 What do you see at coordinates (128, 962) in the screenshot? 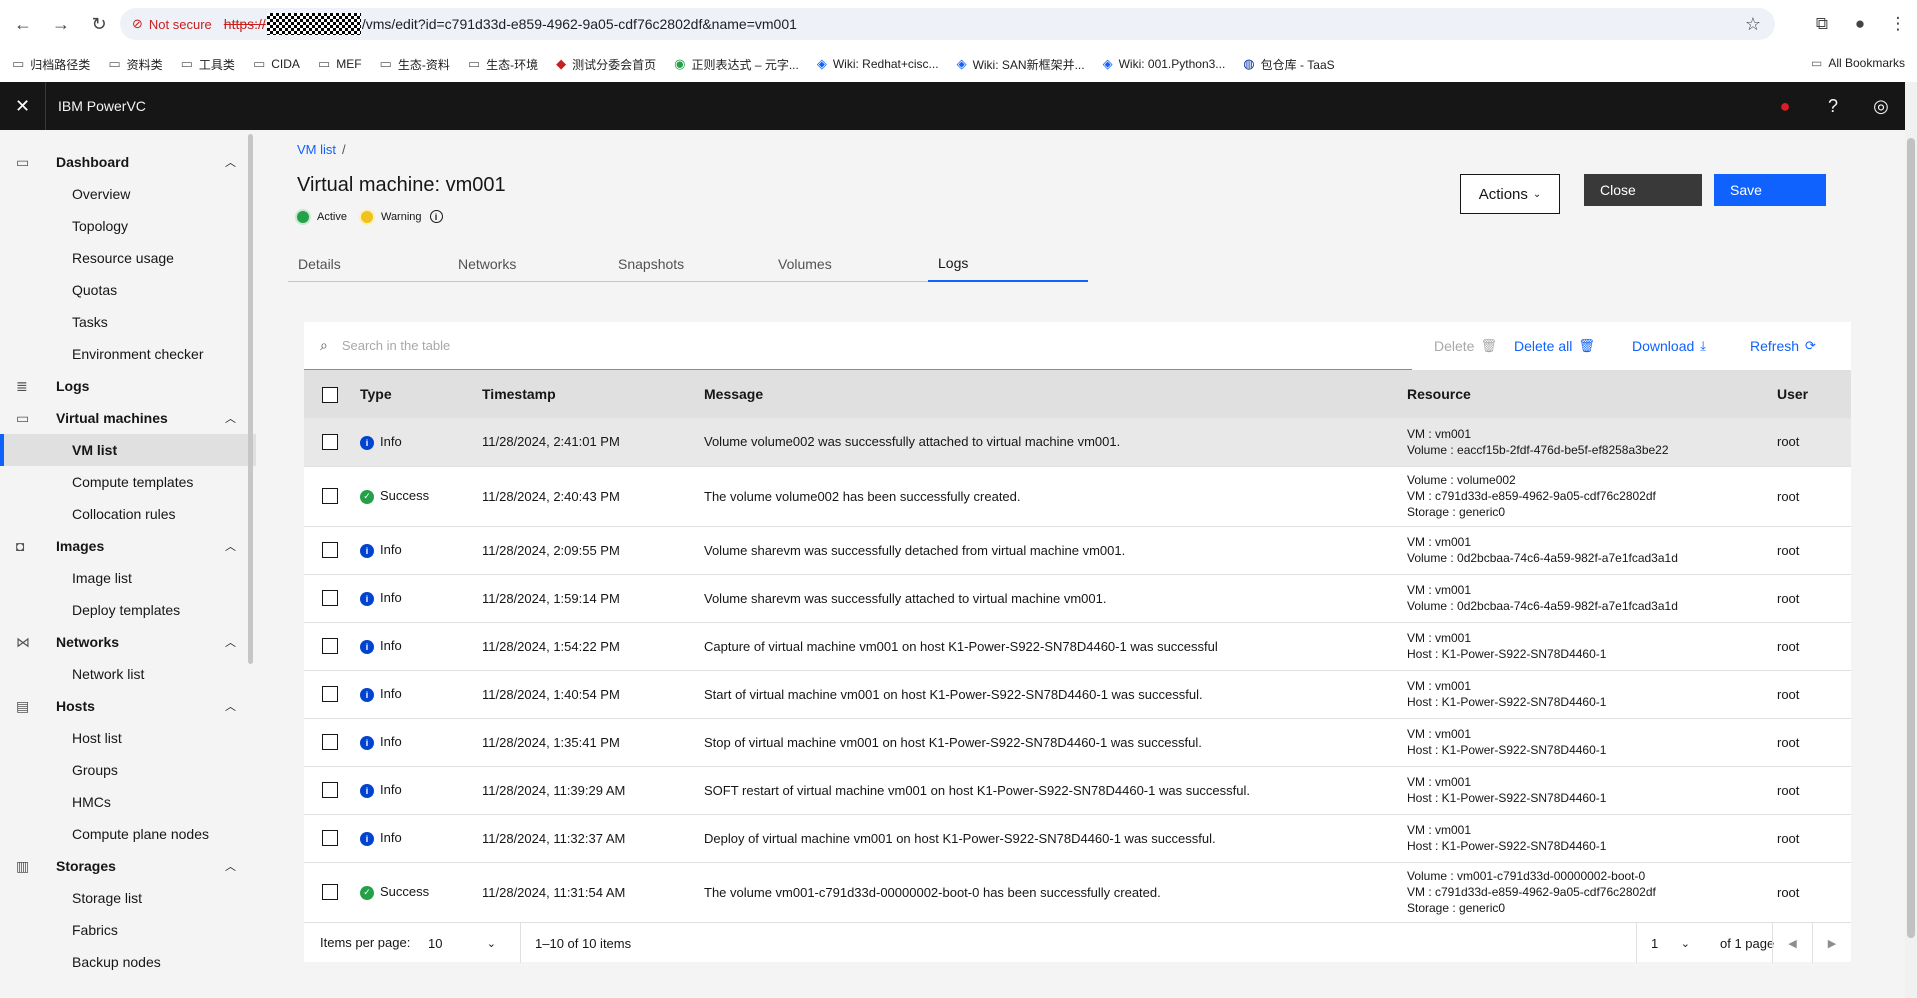
I see `sidebar-item-backup-nodes: Backup nodes` at bounding box center [128, 962].